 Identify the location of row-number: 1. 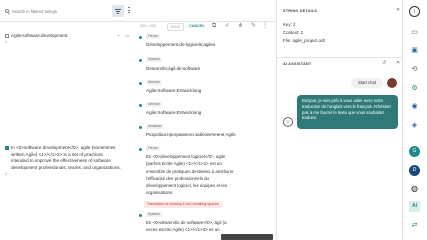
(6, 42).